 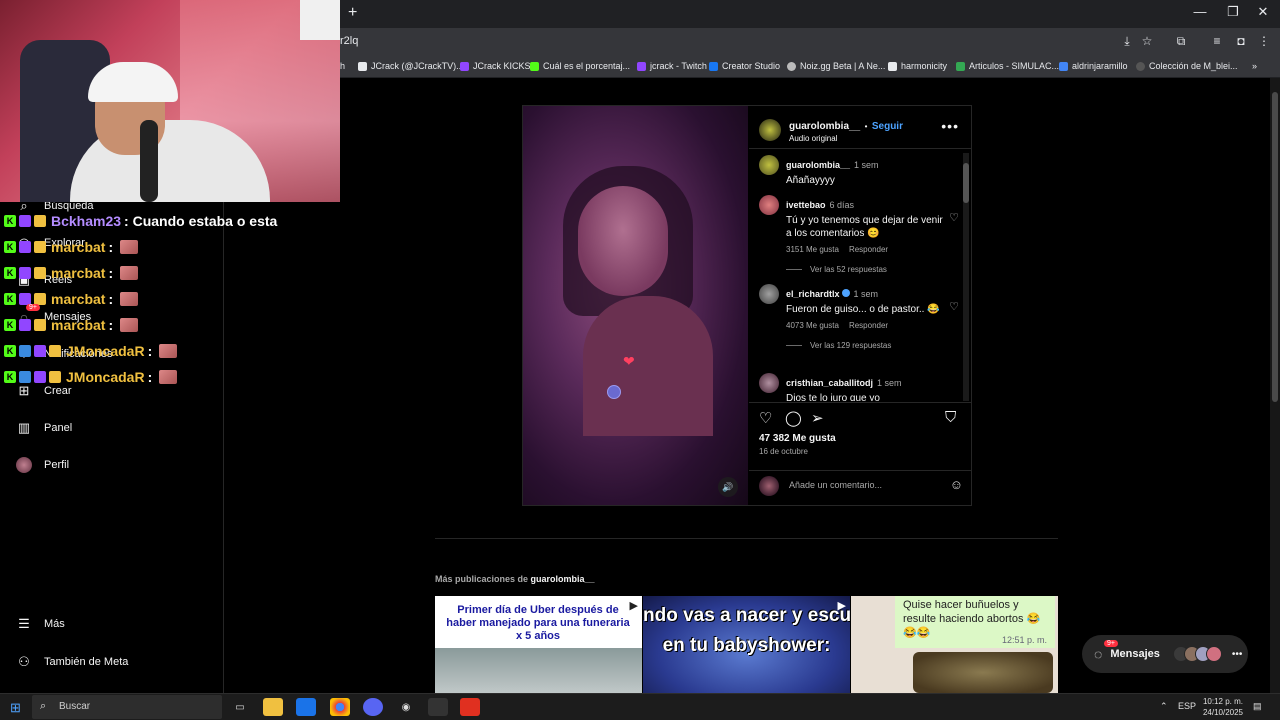 What do you see at coordinates (950, 126) in the screenshot?
I see `more-options-icon: •••` at bounding box center [950, 126].